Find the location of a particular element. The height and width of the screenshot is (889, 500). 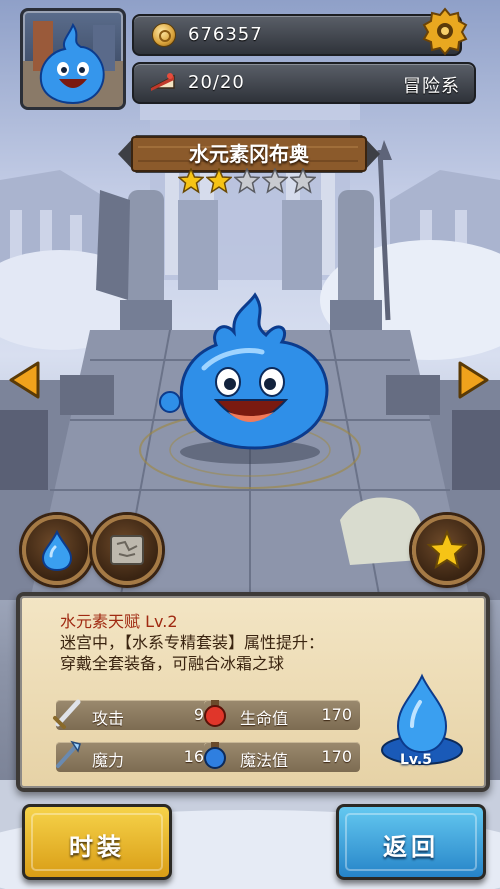

talent-description: 迷宫中，【水系专精套装】属性提升： 穿戴全套装备，可融合冰霜之球 is located at coordinates (210, 653).